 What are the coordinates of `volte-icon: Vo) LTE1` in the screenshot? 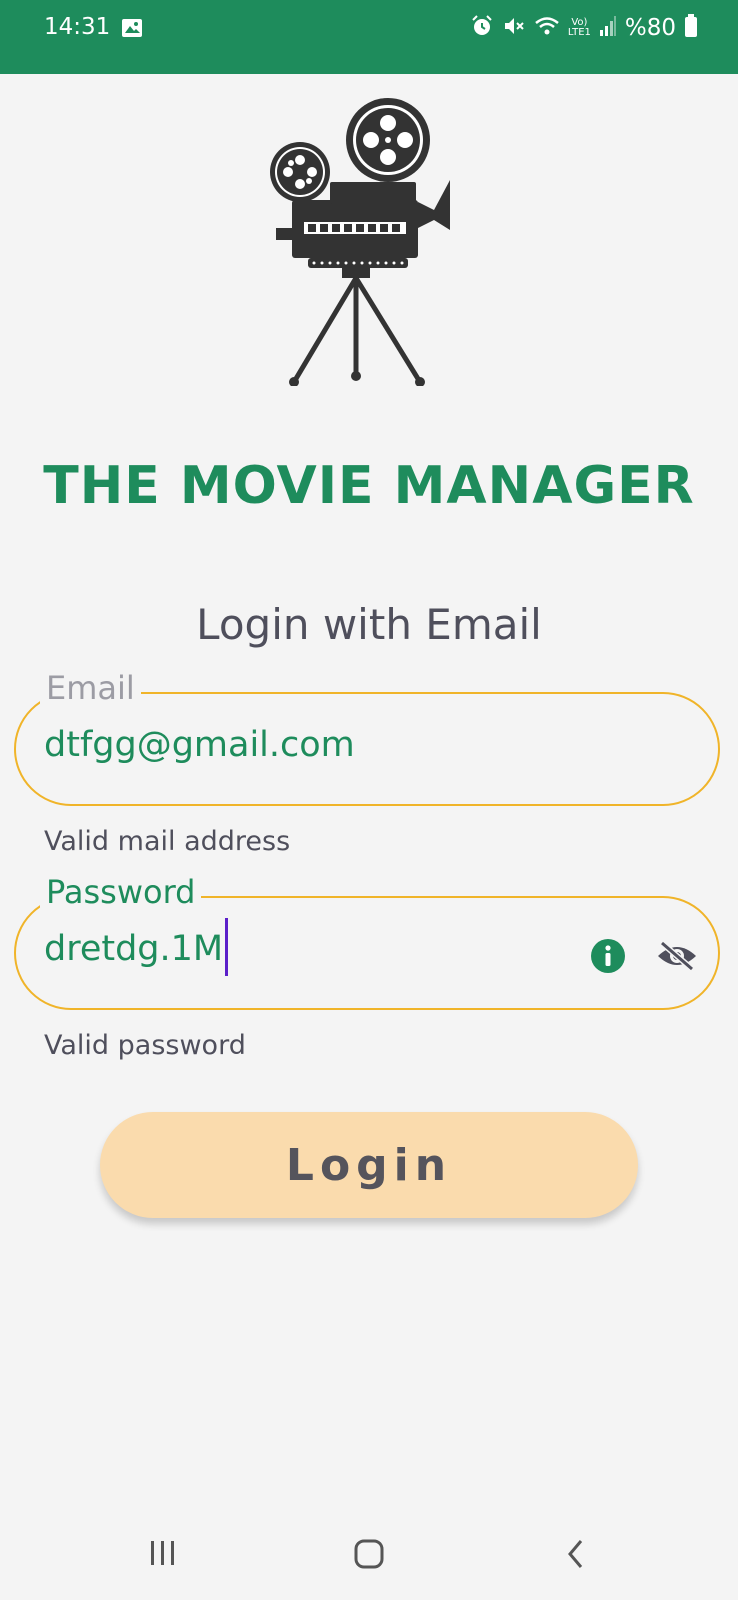 It's located at (579, 27).